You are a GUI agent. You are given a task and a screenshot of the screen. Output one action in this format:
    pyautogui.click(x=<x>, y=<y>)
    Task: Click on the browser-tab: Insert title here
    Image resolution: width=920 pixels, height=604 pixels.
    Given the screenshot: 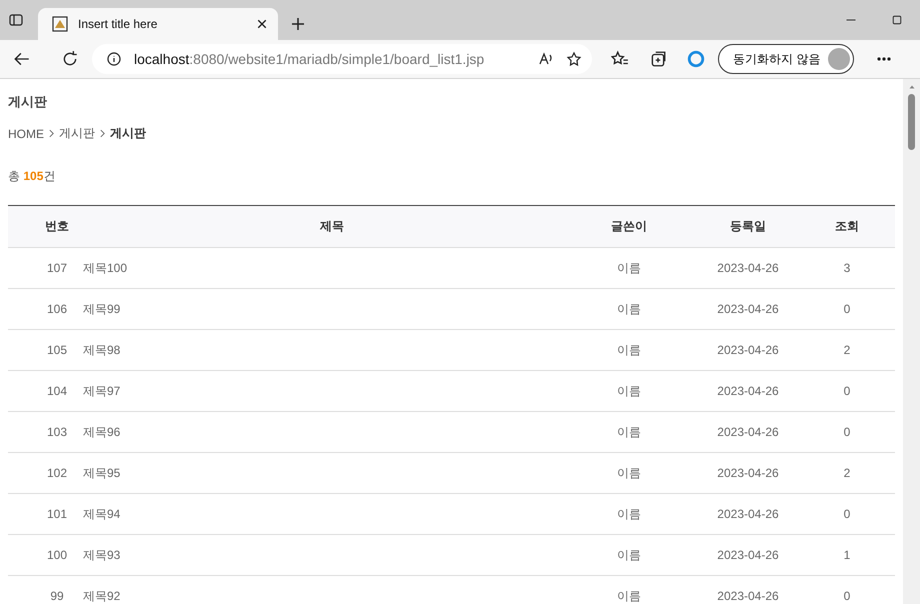 What is the action you would take?
    pyautogui.click(x=158, y=24)
    